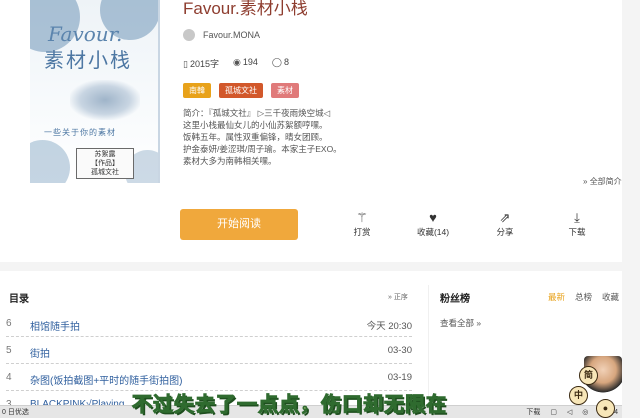  Describe the element at coordinates (197, 90) in the screenshot. I see `tag: 南韓` at that location.